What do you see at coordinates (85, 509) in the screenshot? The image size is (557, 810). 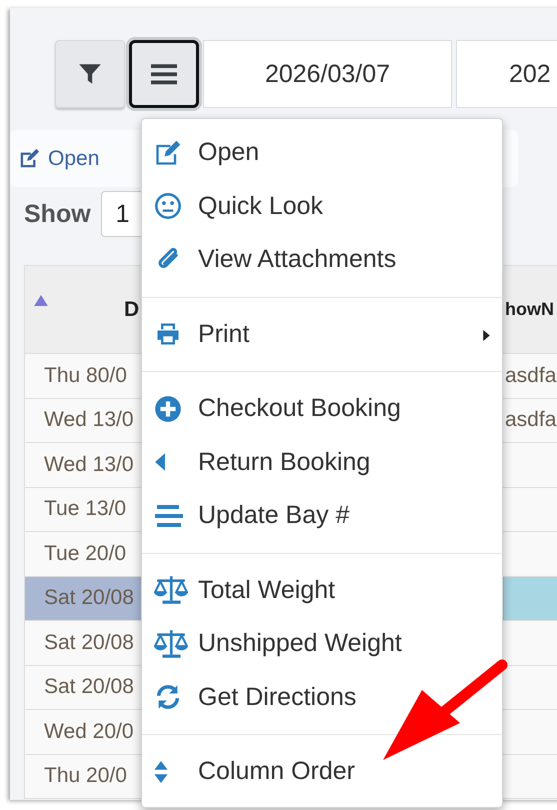 I see `table-cell: Tue 13/0` at bounding box center [85, 509].